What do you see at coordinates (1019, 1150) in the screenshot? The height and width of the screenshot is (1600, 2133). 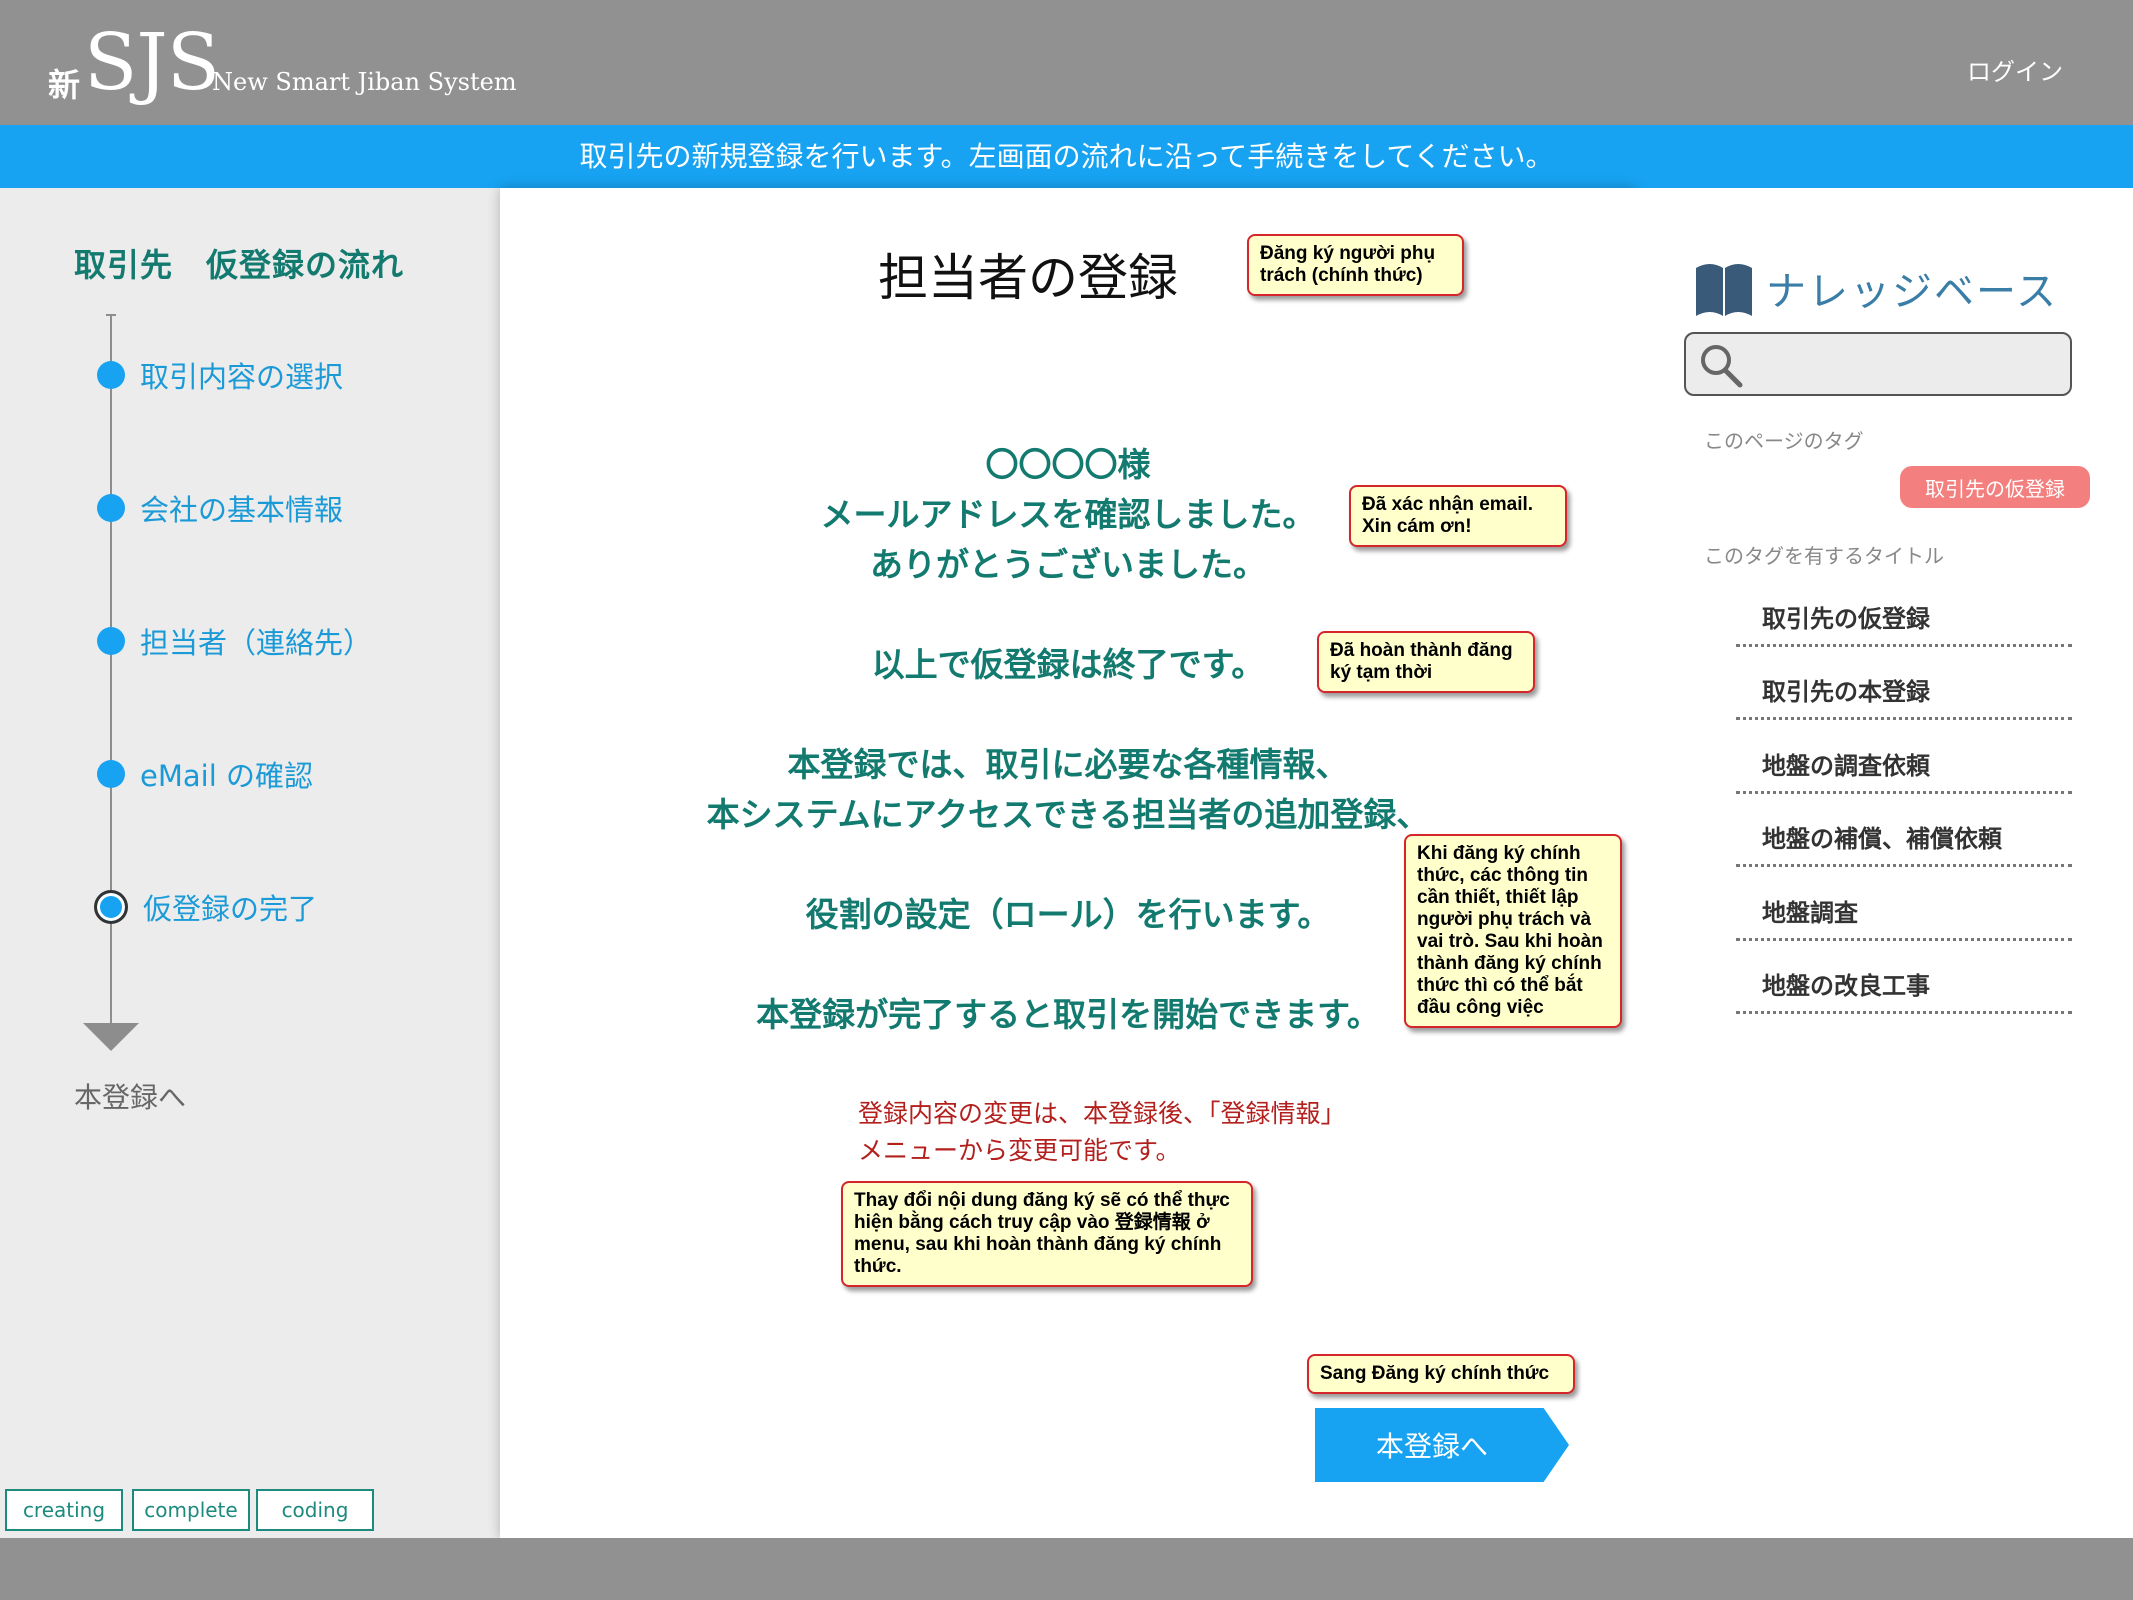 I see `change-note-line: メニューから変更可能です。` at bounding box center [1019, 1150].